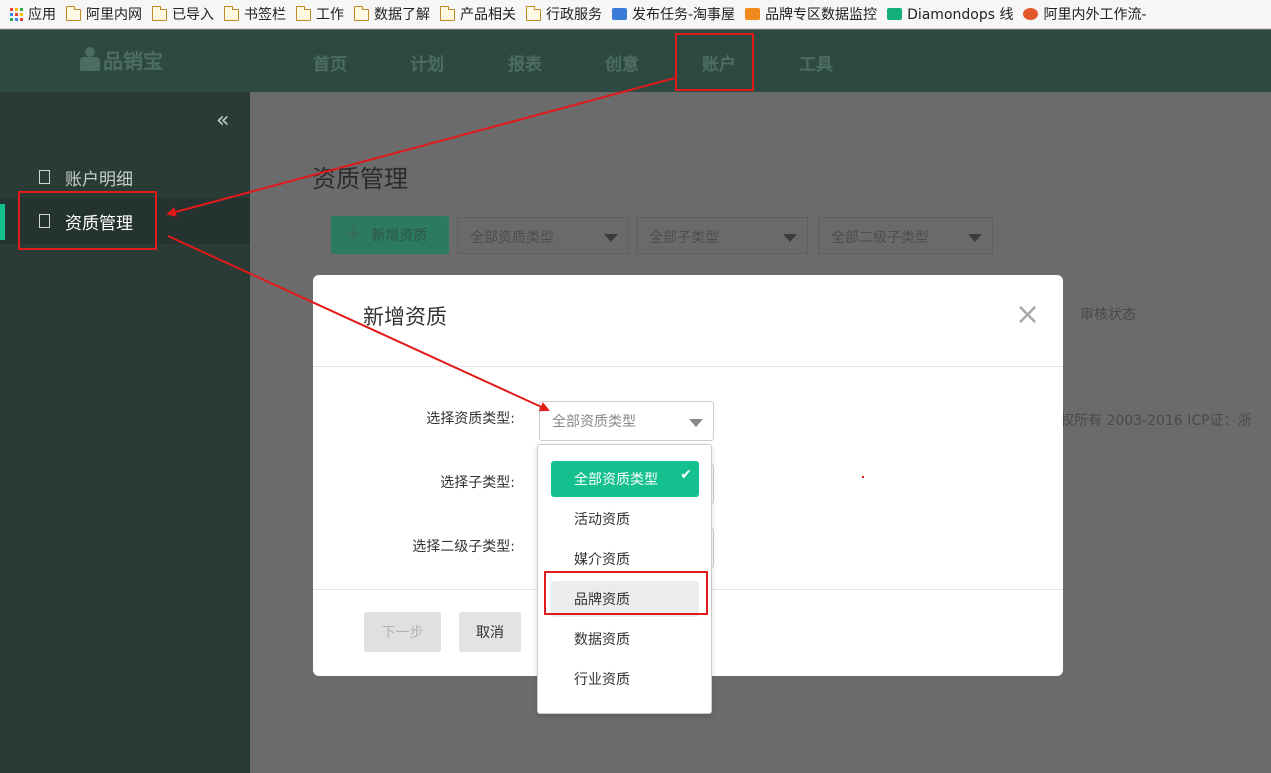 Image resolution: width=1271 pixels, height=773 pixels. I want to click on nav-home: 首页, so click(330, 62).